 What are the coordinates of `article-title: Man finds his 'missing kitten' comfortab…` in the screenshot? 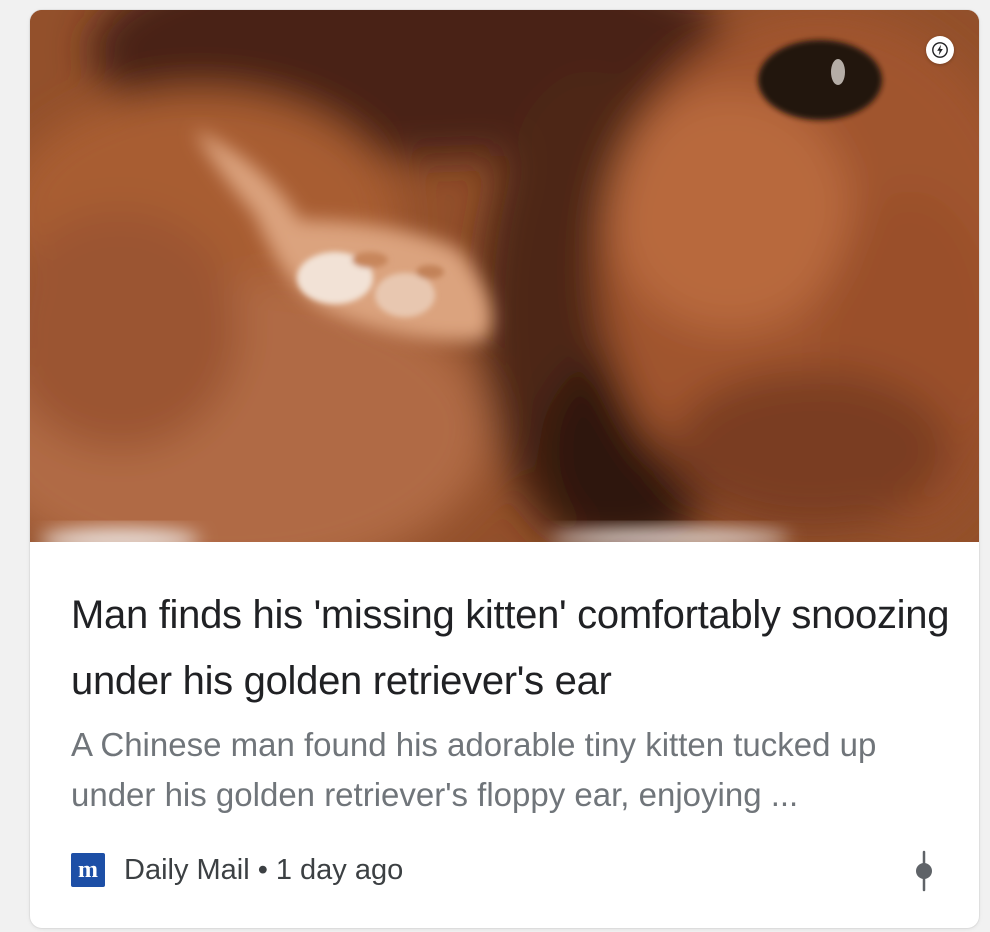 It's located at (511, 648).